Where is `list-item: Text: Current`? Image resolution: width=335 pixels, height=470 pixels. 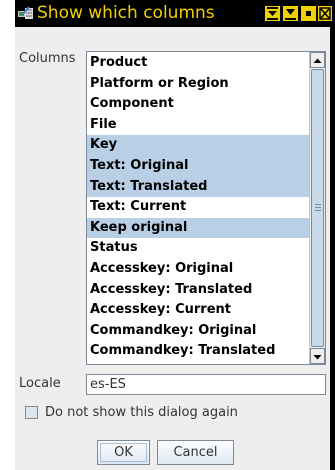
list-item: Text: Current is located at coordinates (198, 207).